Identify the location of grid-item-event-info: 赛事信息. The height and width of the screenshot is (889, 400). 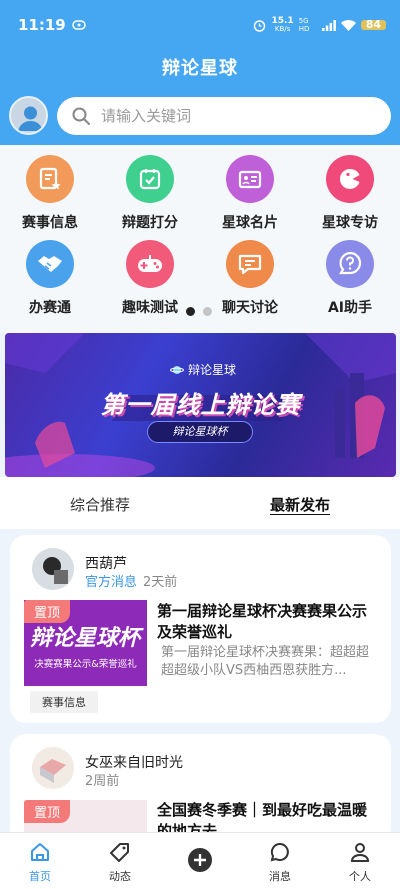
(50, 193).